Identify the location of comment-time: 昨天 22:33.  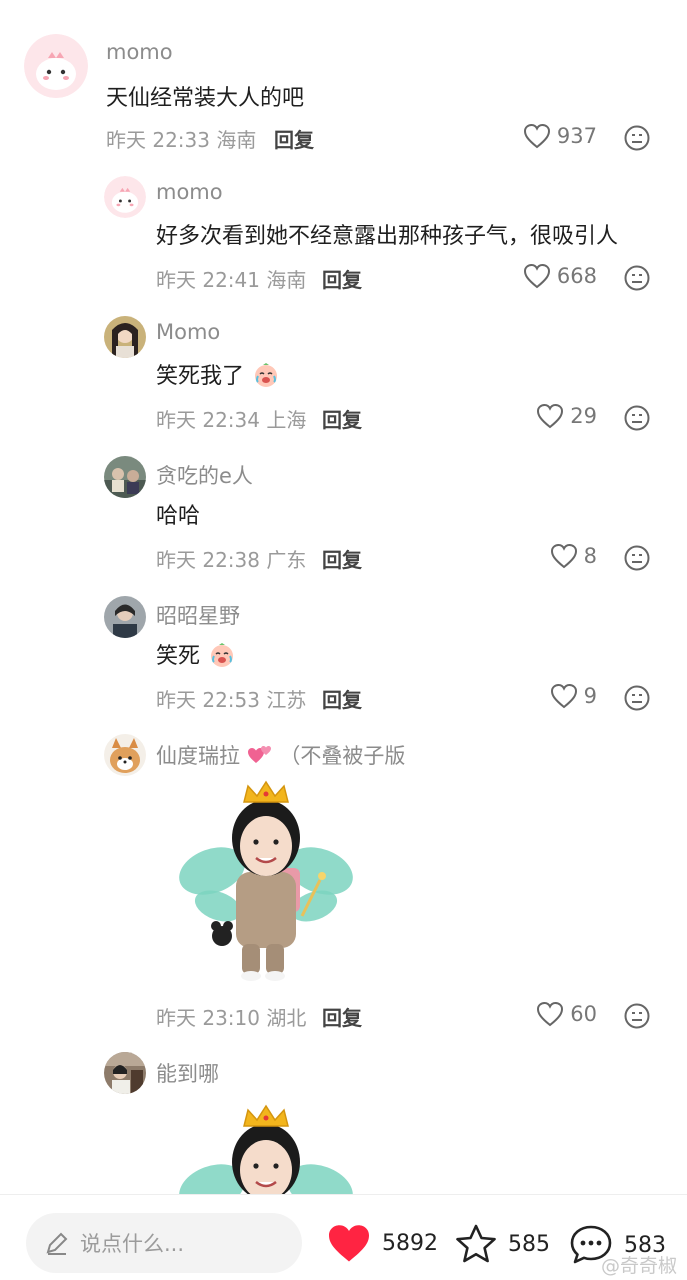
(158, 140).